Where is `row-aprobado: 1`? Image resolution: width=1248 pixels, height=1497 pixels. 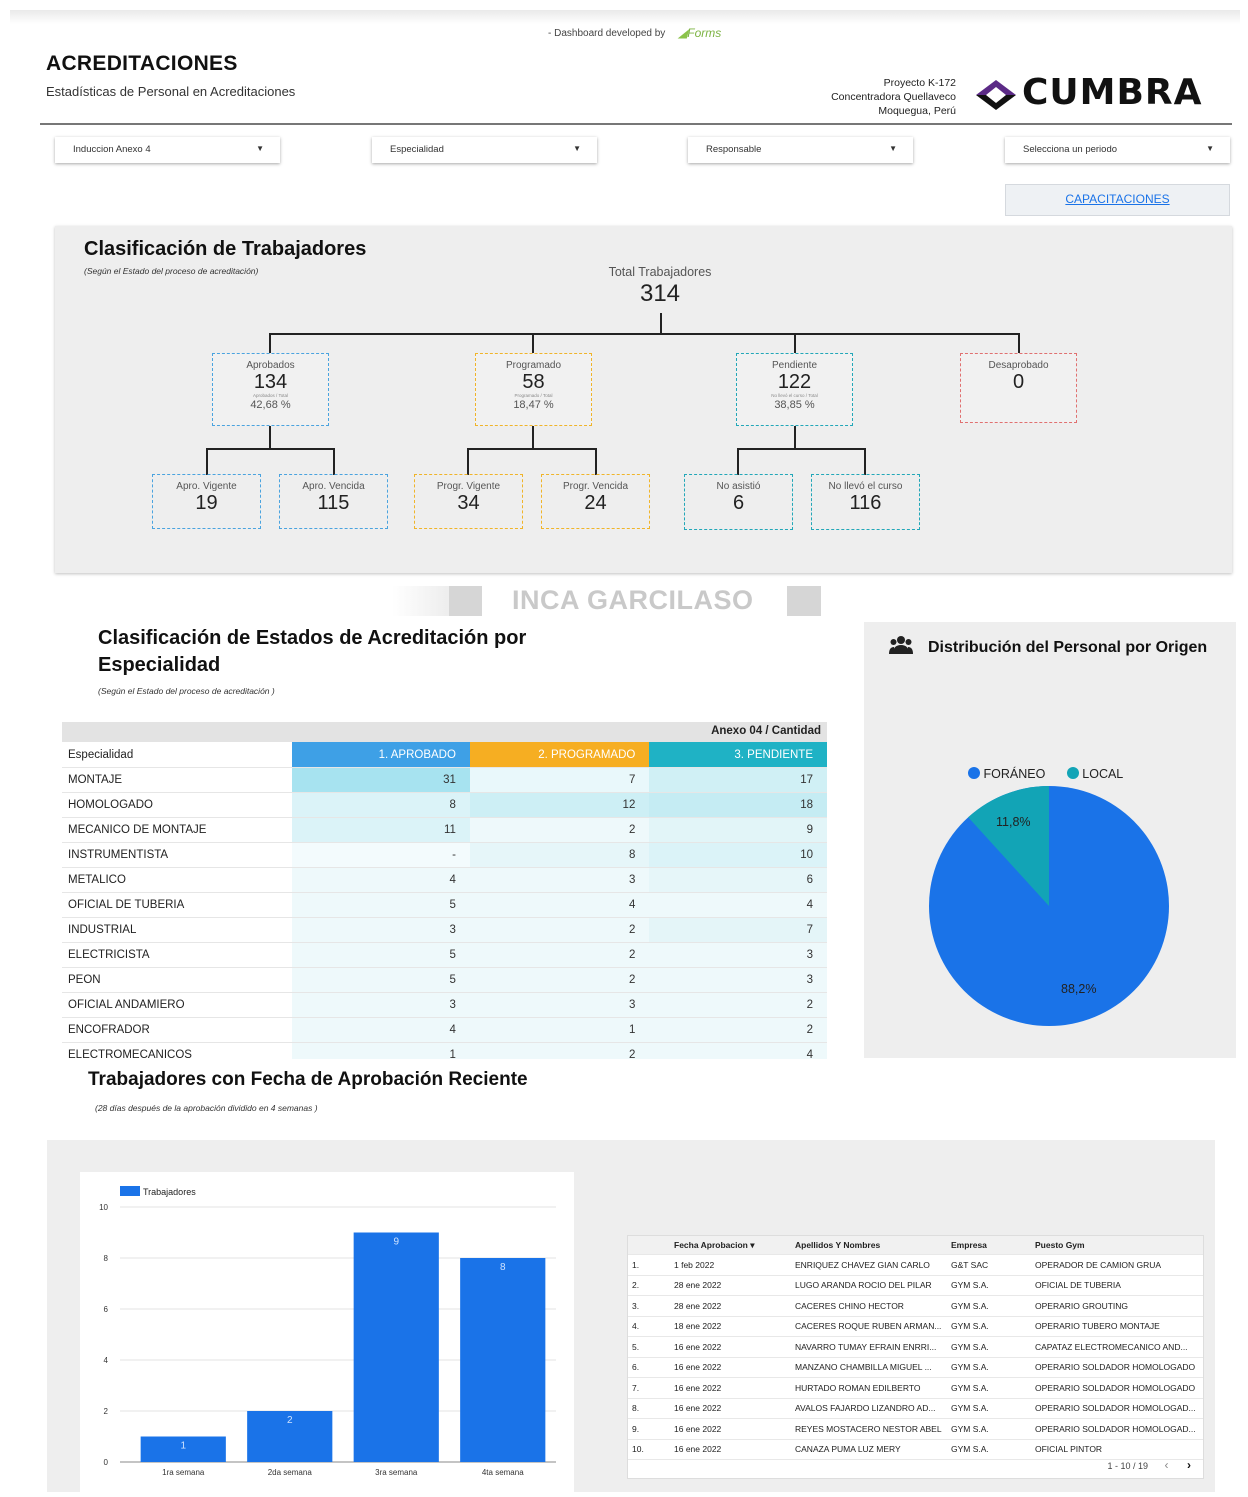
row-aprobado: 1 is located at coordinates (381, 1050).